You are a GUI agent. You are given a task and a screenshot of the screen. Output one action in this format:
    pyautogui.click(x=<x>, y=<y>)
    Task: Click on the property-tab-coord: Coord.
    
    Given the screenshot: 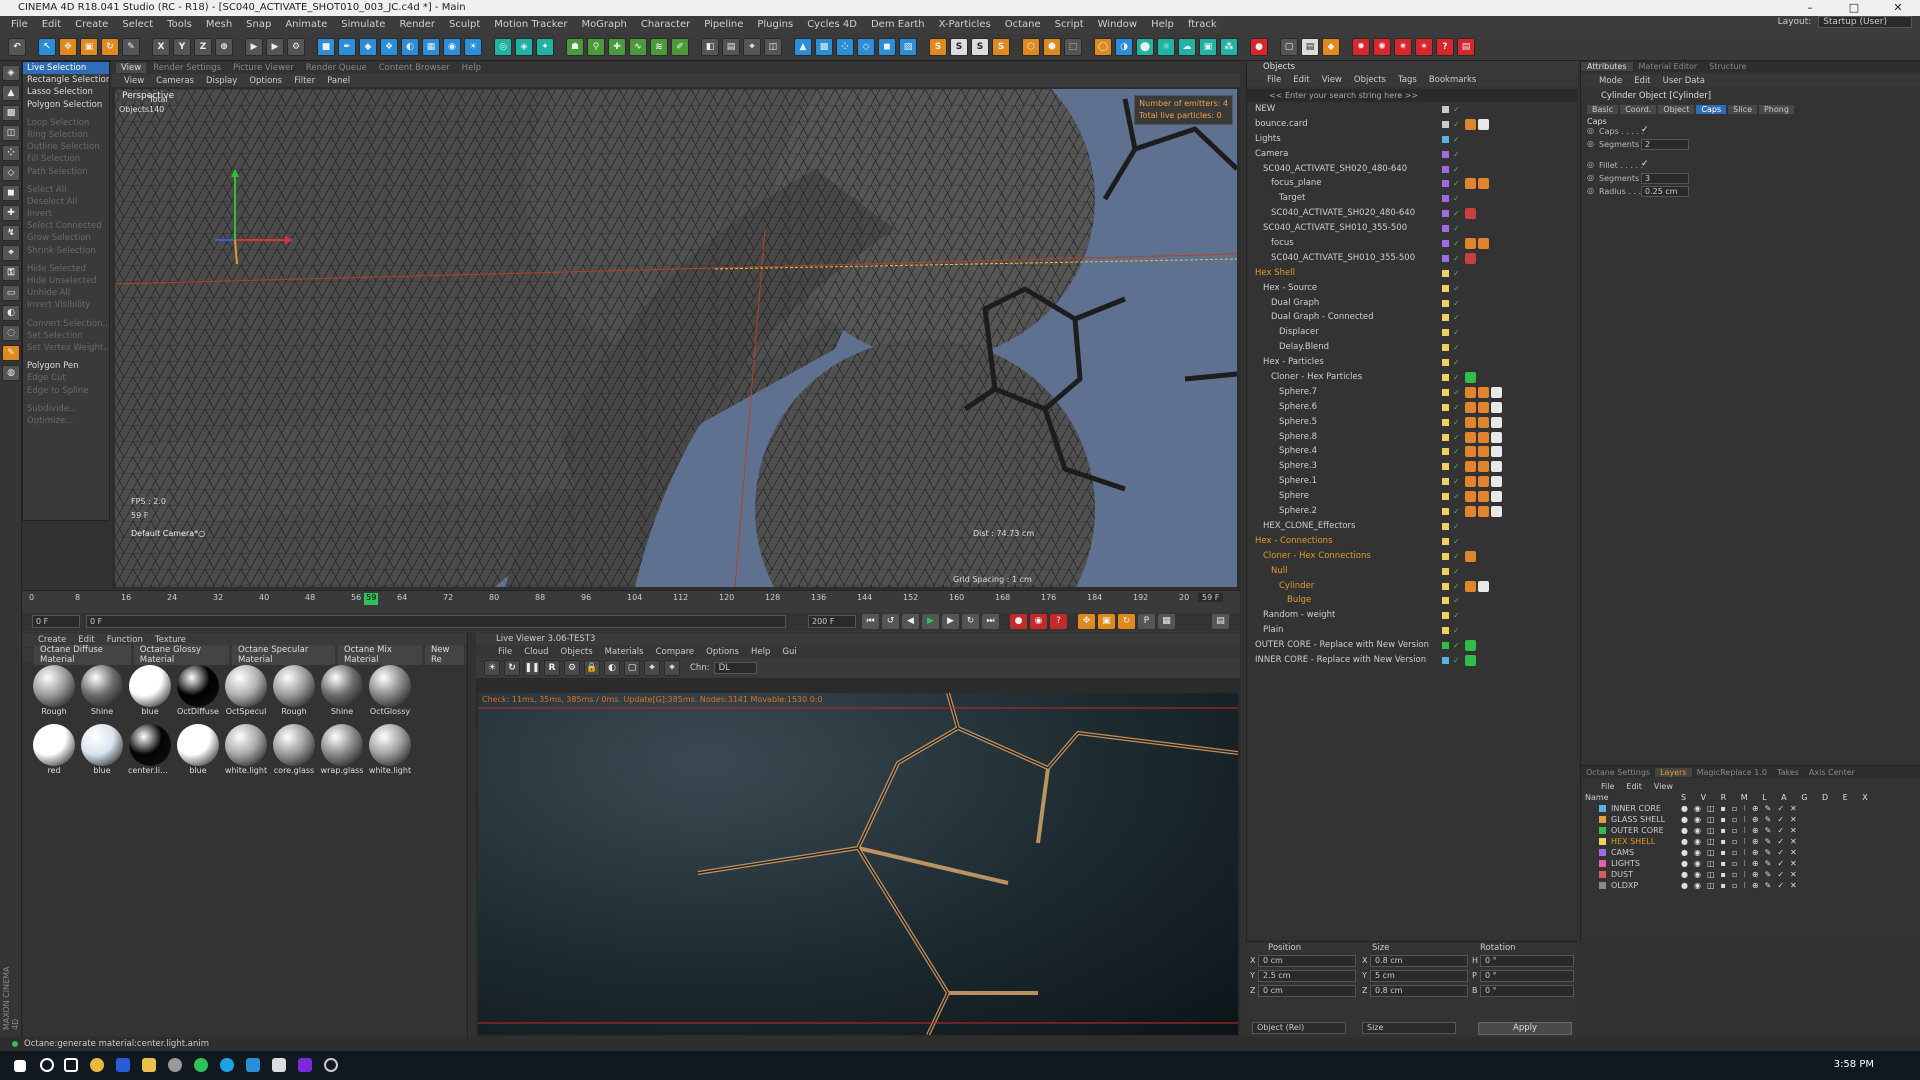 What is the action you would take?
    pyautogui.click(x=1638, y=109)
    